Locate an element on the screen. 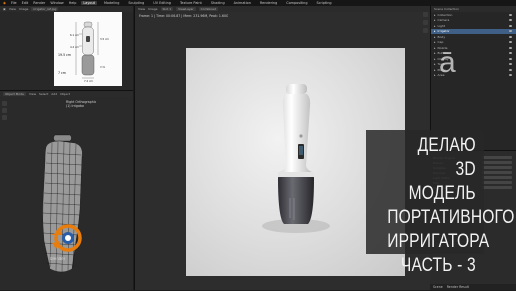  render-view-menu: View is located at coordinates (141, 9).